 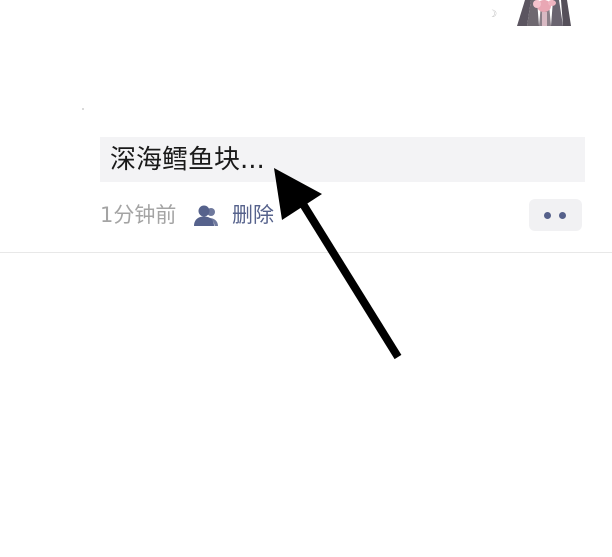 What do you see at coordinates (206, 216) in the screenshot?
I see `user-icon` at bounding box center [206, 216].